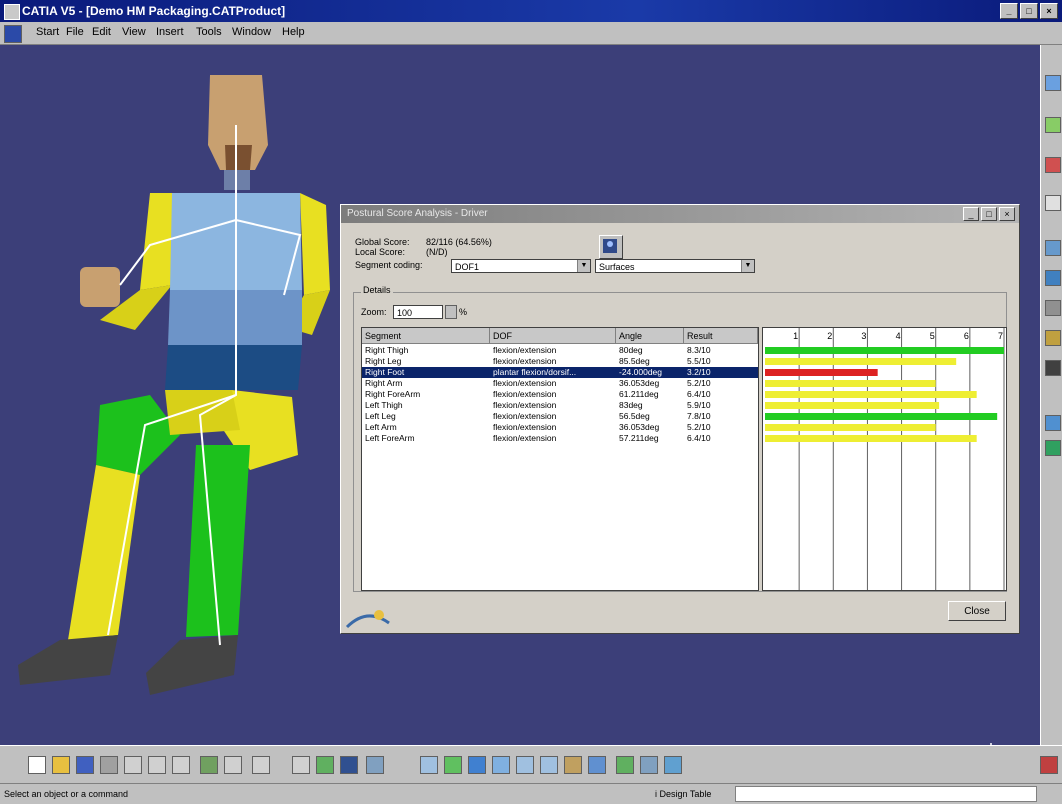 The width and height of the screenshot is (1062, 804). What do you see at coordinates (181, 765) in the screenshot?
I see `paste-icon` at bounding box center [181, 765].